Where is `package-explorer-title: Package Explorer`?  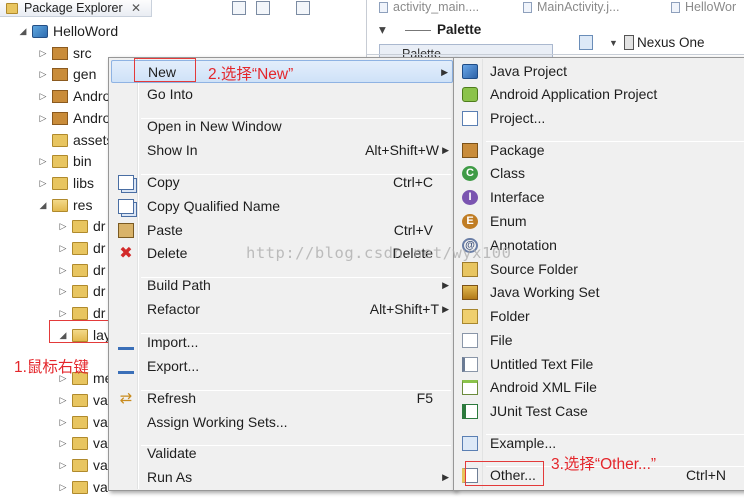
package-explorer-title: Package Explorer is located at coordinates (73, 8).